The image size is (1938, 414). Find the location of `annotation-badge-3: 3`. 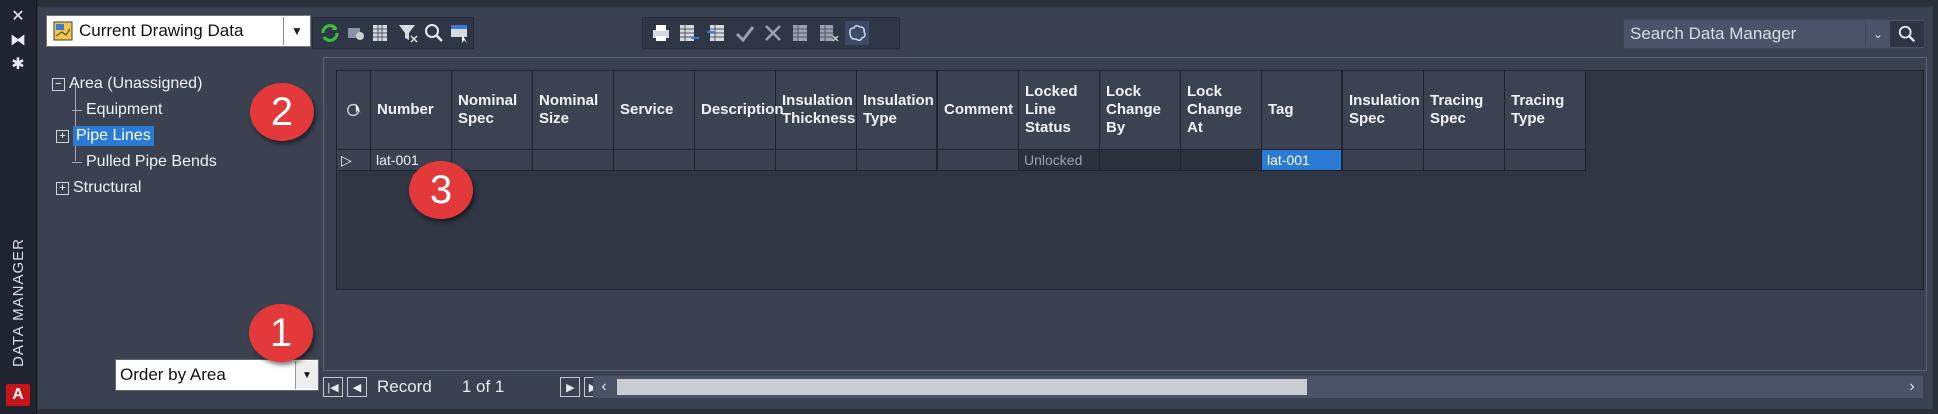

annotation-badge-3: 3 is located at coordinates (441, 190).